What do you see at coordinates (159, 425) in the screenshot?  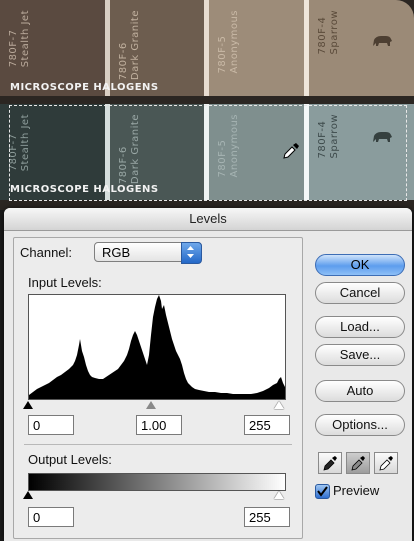 I see `input-gamma-field: 1.00` at bounding box center [159, 425].